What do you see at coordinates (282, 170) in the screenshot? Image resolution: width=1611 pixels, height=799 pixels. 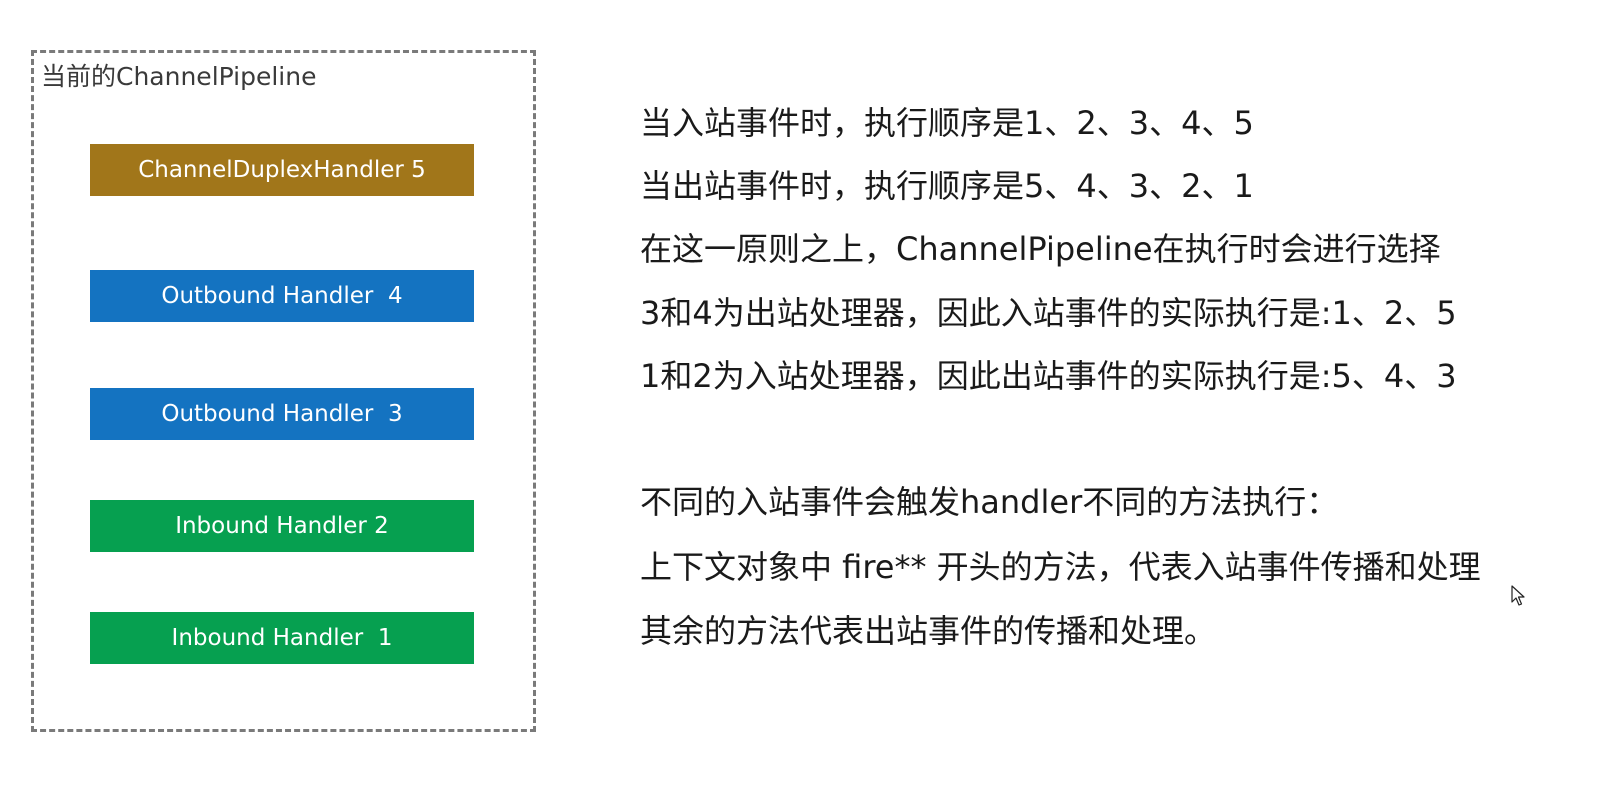 I see `handler-duplex-5: ChannelDuplexHandler 5` at bounding box center [282, 170].